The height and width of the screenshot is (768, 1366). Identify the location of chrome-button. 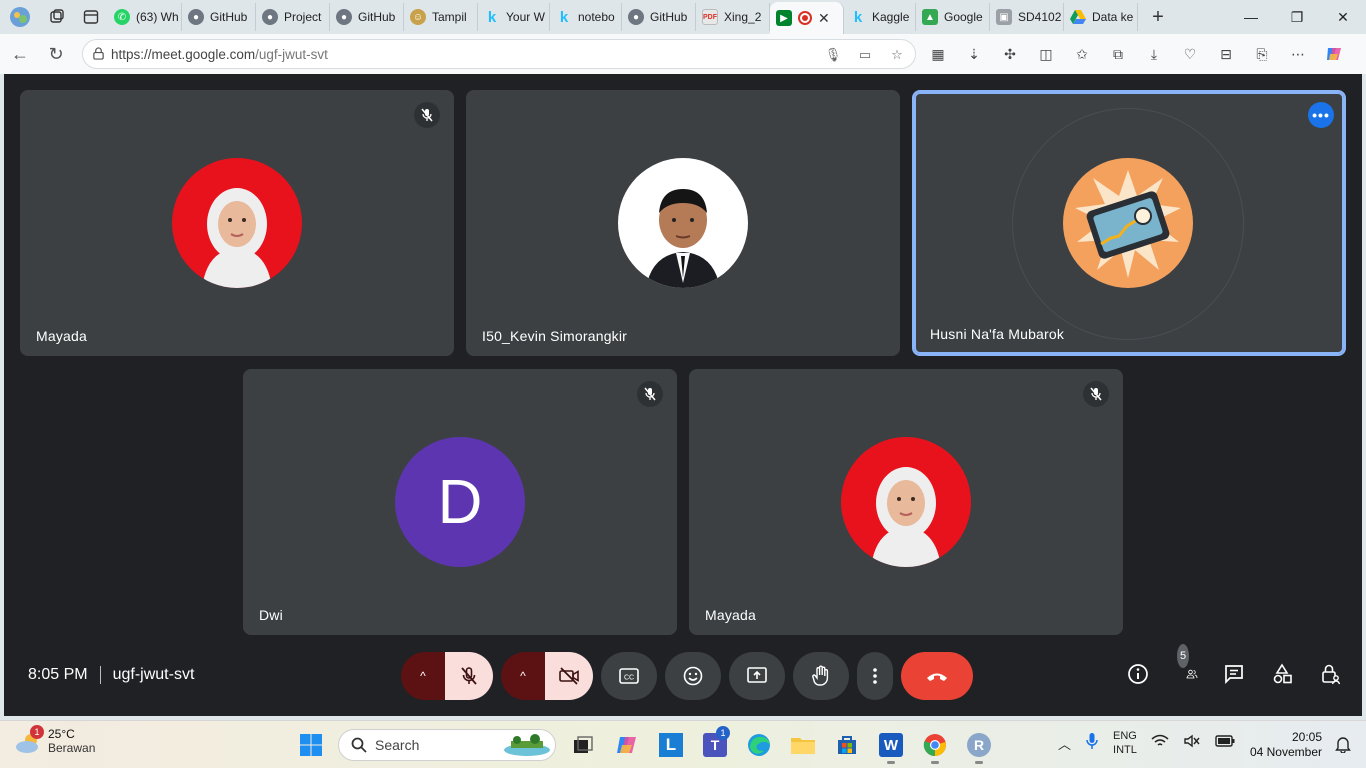
(935, 746).